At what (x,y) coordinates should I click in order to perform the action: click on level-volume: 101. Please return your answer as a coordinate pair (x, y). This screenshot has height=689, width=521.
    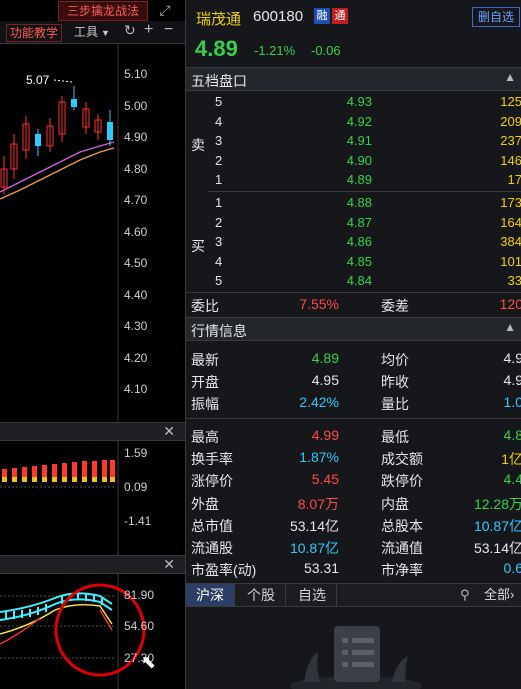
    Looking at the image, I should click on (510, 261).